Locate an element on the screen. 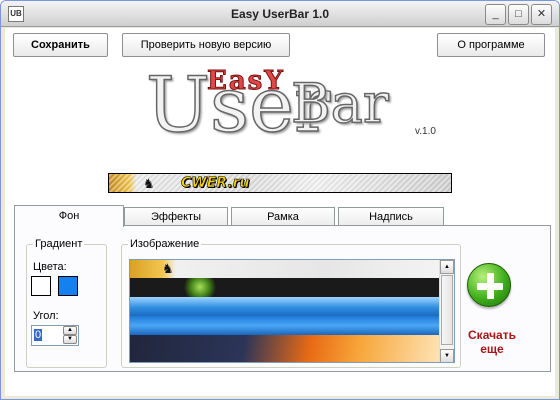 The width and height of the screenshot is (560, 400). angle-value: 0 is located at coordinates (38, 335).